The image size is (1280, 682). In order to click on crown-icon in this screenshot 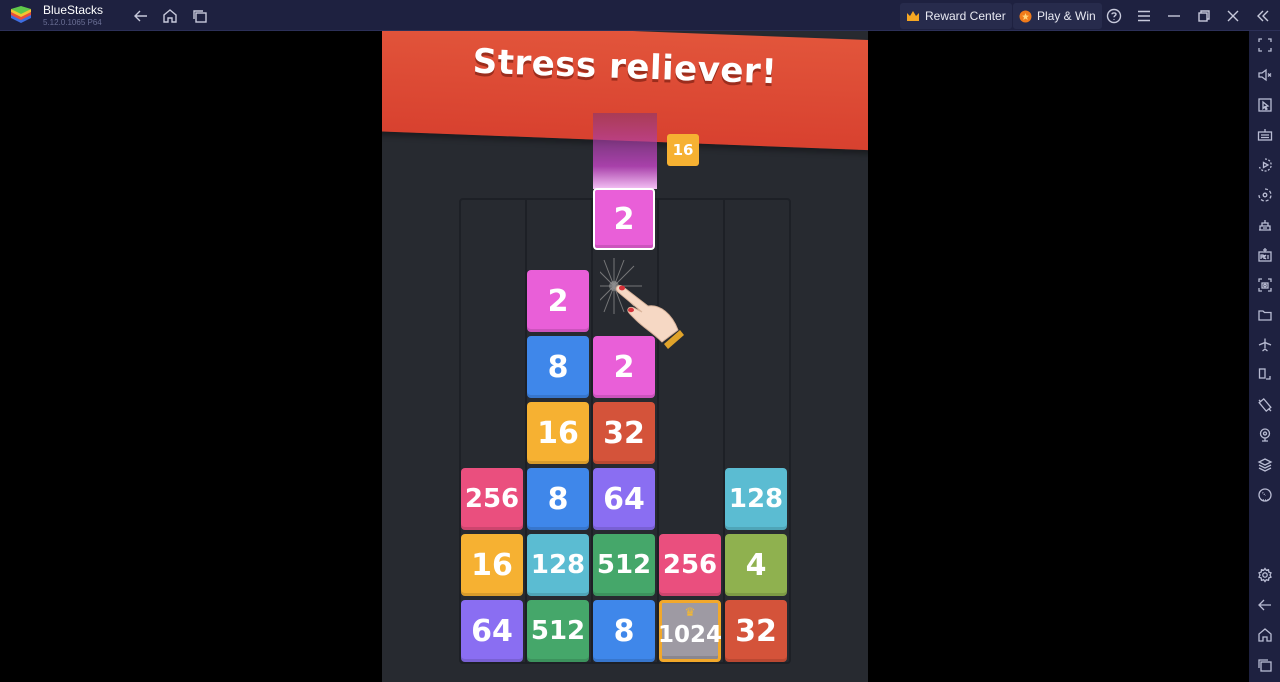, I will do `click(913, 16)`.